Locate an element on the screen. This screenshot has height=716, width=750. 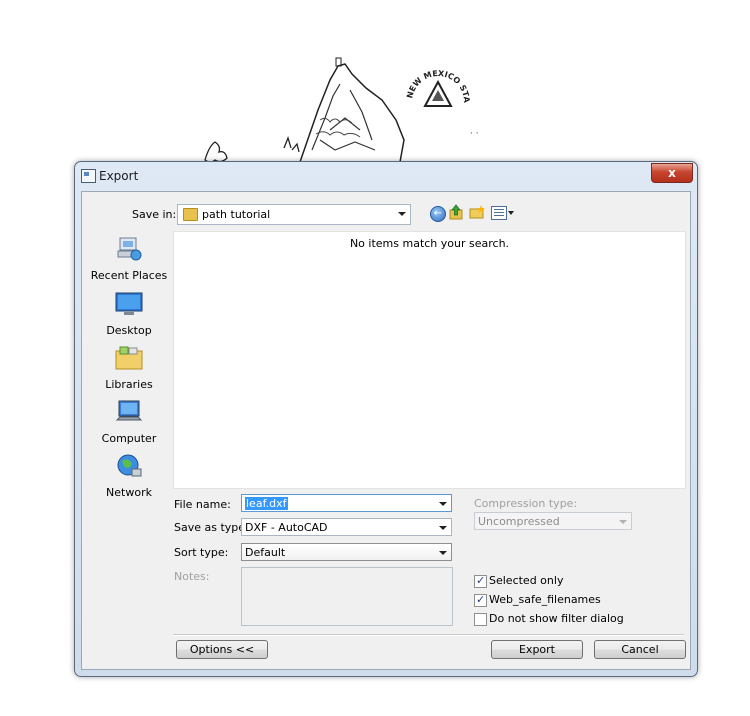
place-label: Computer is located at coordinates (129, 438).